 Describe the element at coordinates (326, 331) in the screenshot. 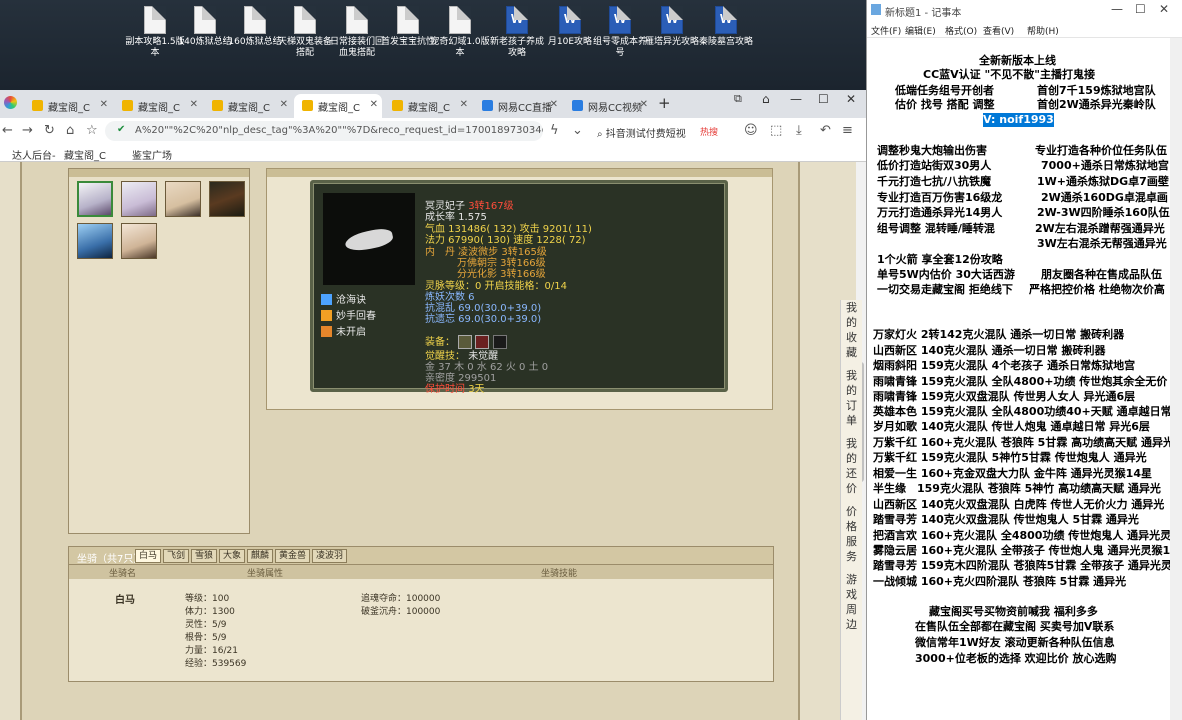

I see `skill-lock-icon` at that location.